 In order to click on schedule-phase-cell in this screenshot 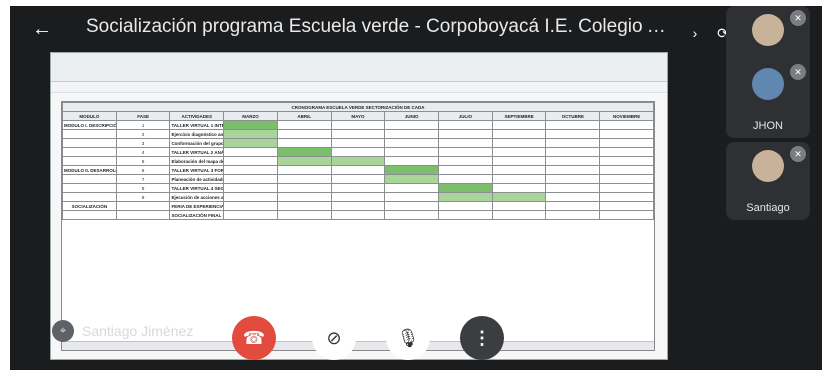, I will do `click(143, 215)`.